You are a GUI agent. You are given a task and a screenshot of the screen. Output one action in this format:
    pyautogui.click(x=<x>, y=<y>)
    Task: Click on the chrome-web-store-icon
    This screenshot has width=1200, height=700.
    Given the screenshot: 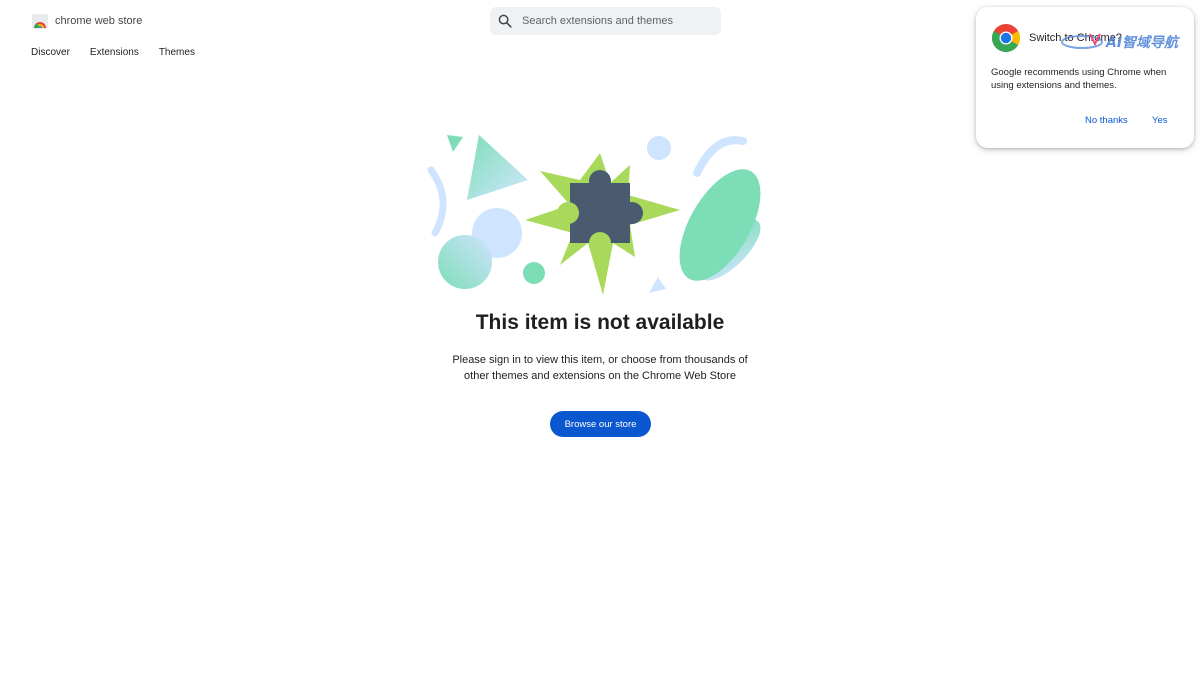 What is the action you would take?
    pyautogui.click(x=40, y=21)
    